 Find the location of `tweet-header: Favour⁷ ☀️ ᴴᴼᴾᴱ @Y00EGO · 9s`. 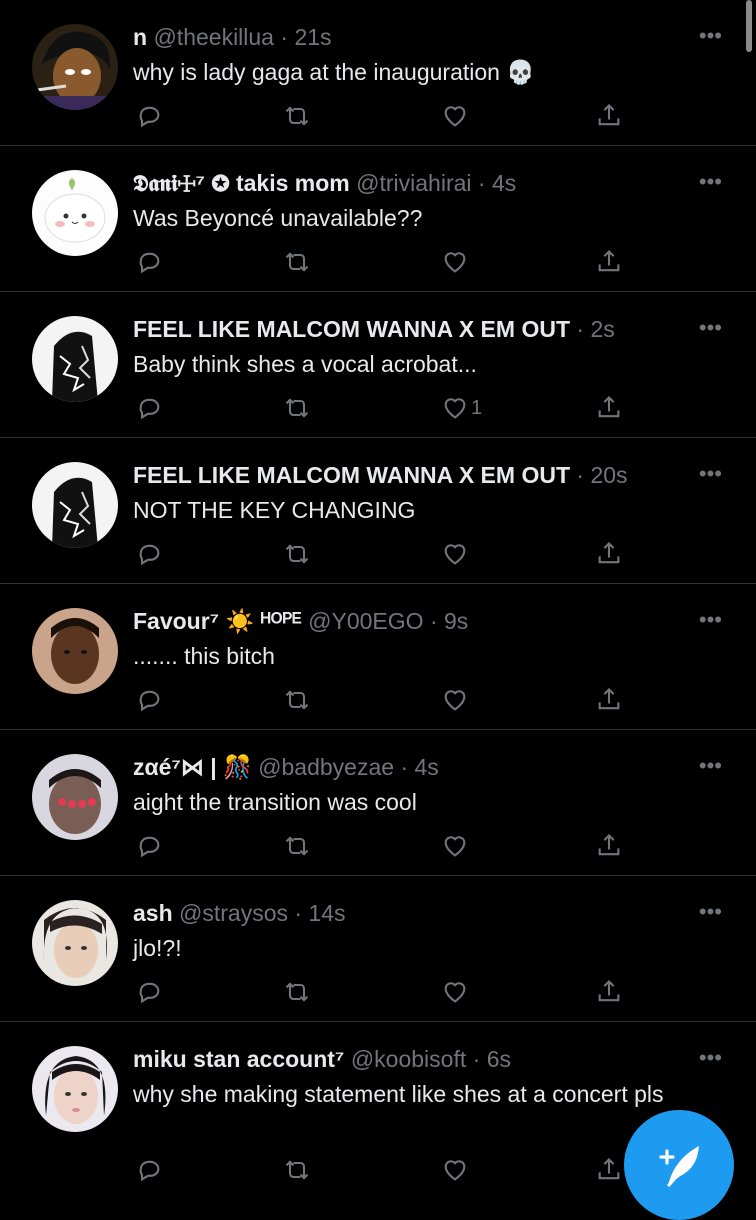

tweet-header: Favour⁷ ☀️ ᴴᴼᴾᴱ @Y00EGO · 9s is located at coordinates (404, 621).